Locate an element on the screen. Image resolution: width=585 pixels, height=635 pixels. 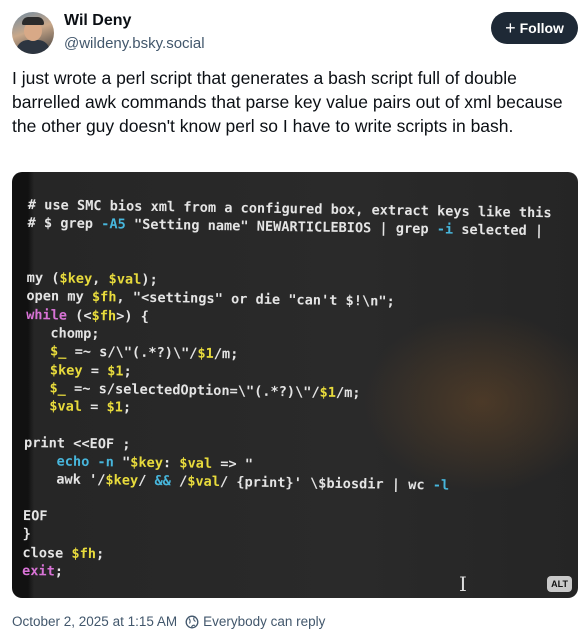
timestamp: October 2, 2025 at 1:15 AM is located at coordinates (94, 621).